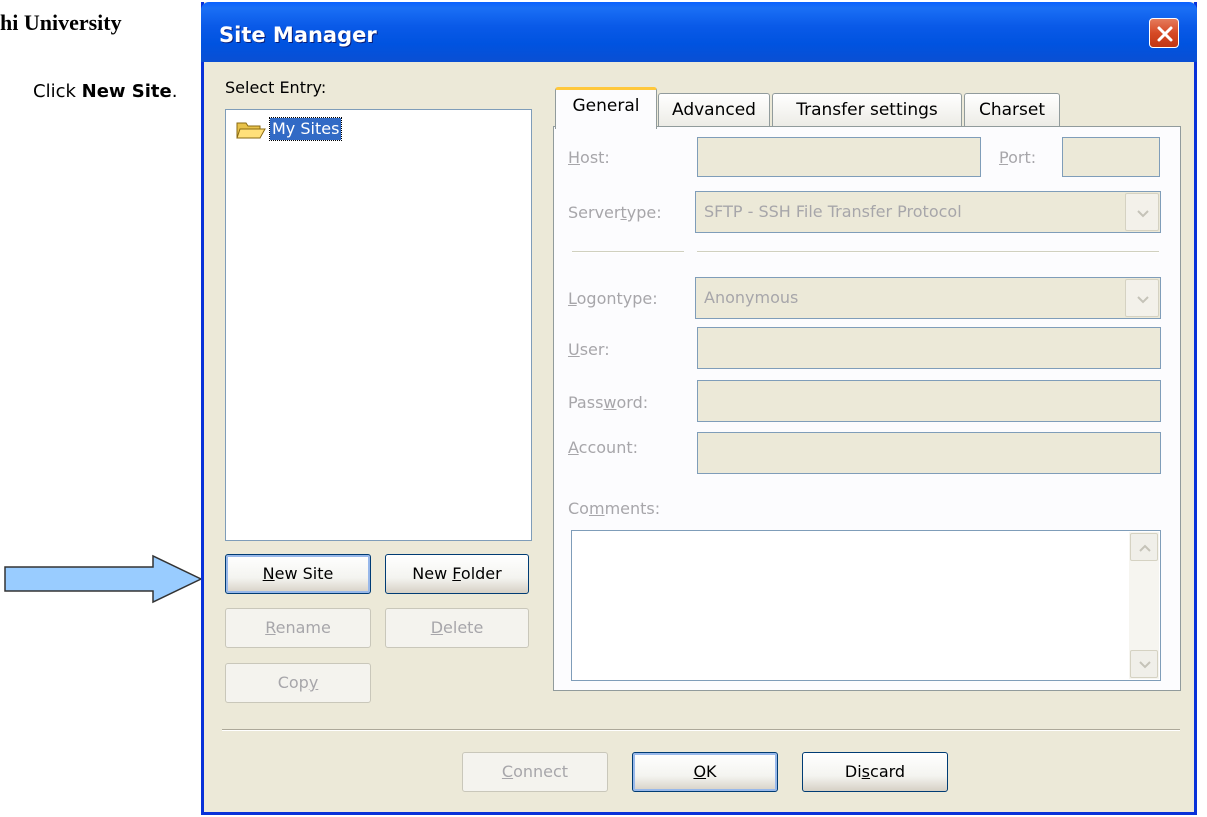  Describe the element at coordinates (866, 771) in the screenshot. I see `mnemonic: s` at that location.